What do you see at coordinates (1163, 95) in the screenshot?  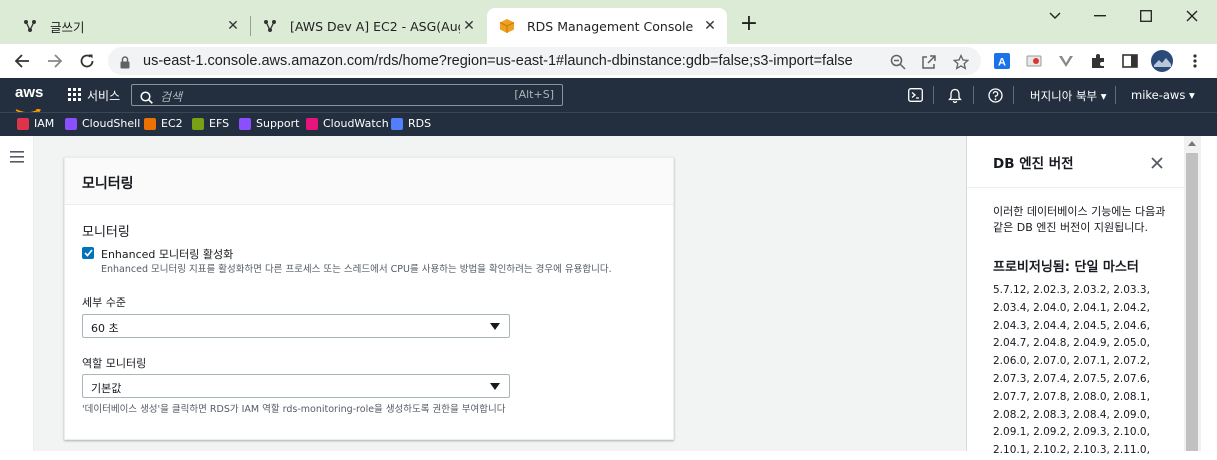 I see `account-menu: mike-aws ▾` at bounding box center [1163, 95].